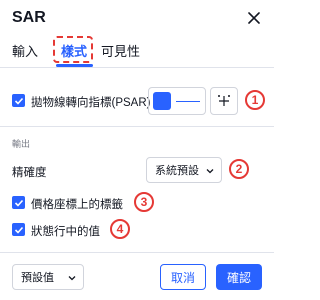 The image size is (320, 300). Describe the element at coordinates (254, 18) in the screenshot. I see `close-icon` at that location.